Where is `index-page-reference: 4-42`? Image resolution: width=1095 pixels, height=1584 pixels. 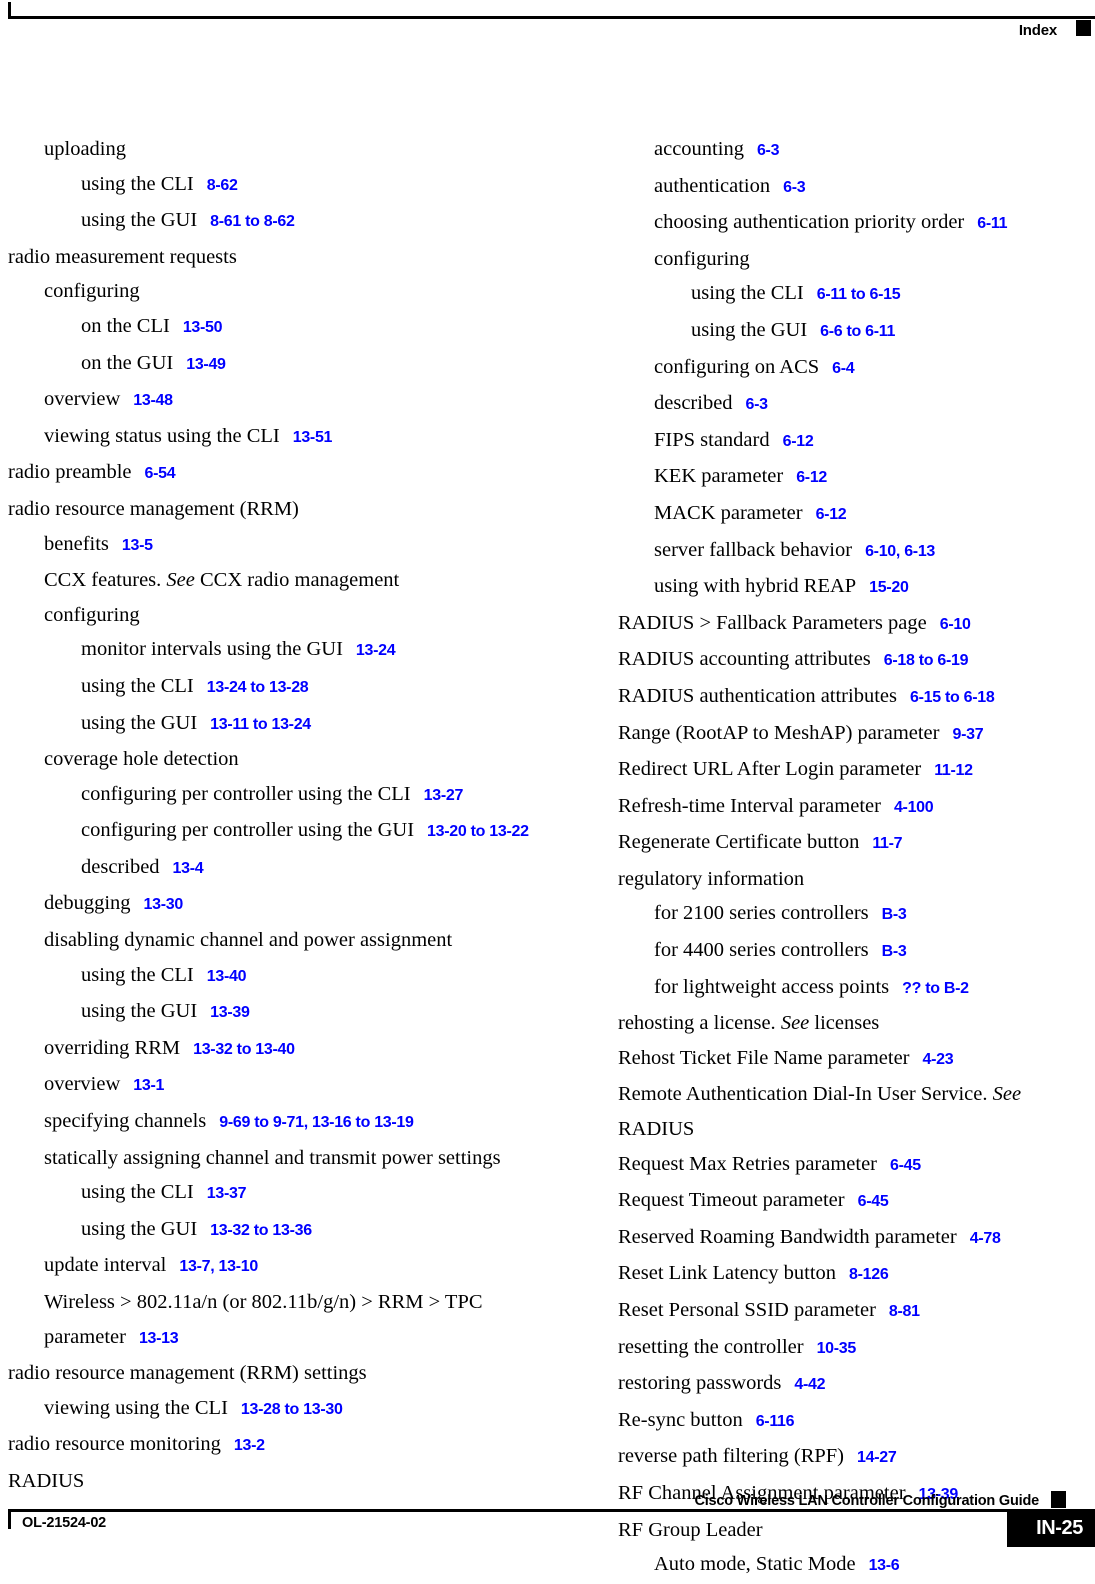 index-page-reference: 4-42 is located at coordinates (809, 1384).